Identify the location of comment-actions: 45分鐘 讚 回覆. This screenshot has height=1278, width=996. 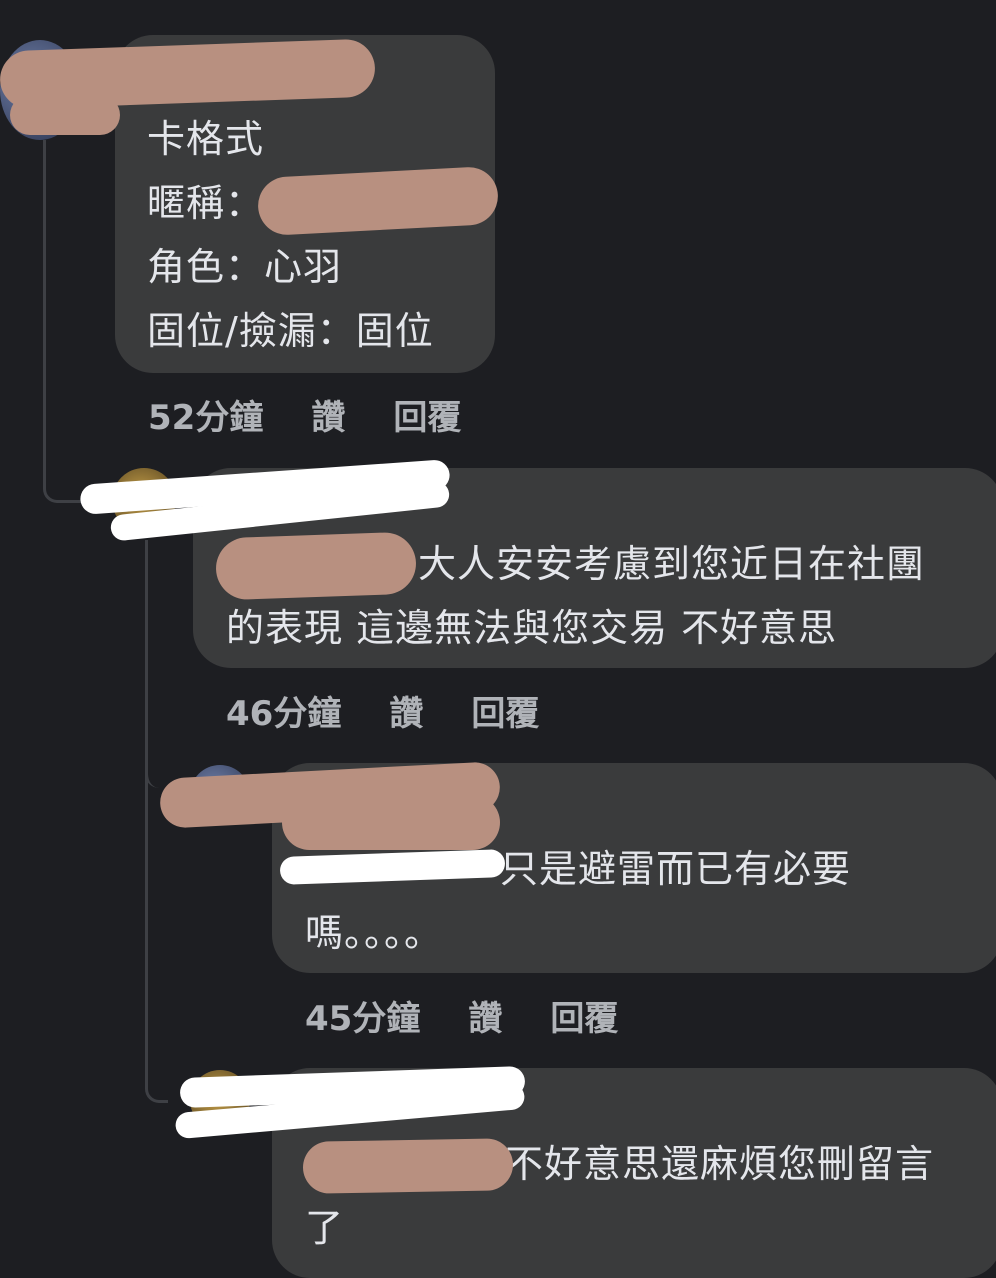
(485, 1015).